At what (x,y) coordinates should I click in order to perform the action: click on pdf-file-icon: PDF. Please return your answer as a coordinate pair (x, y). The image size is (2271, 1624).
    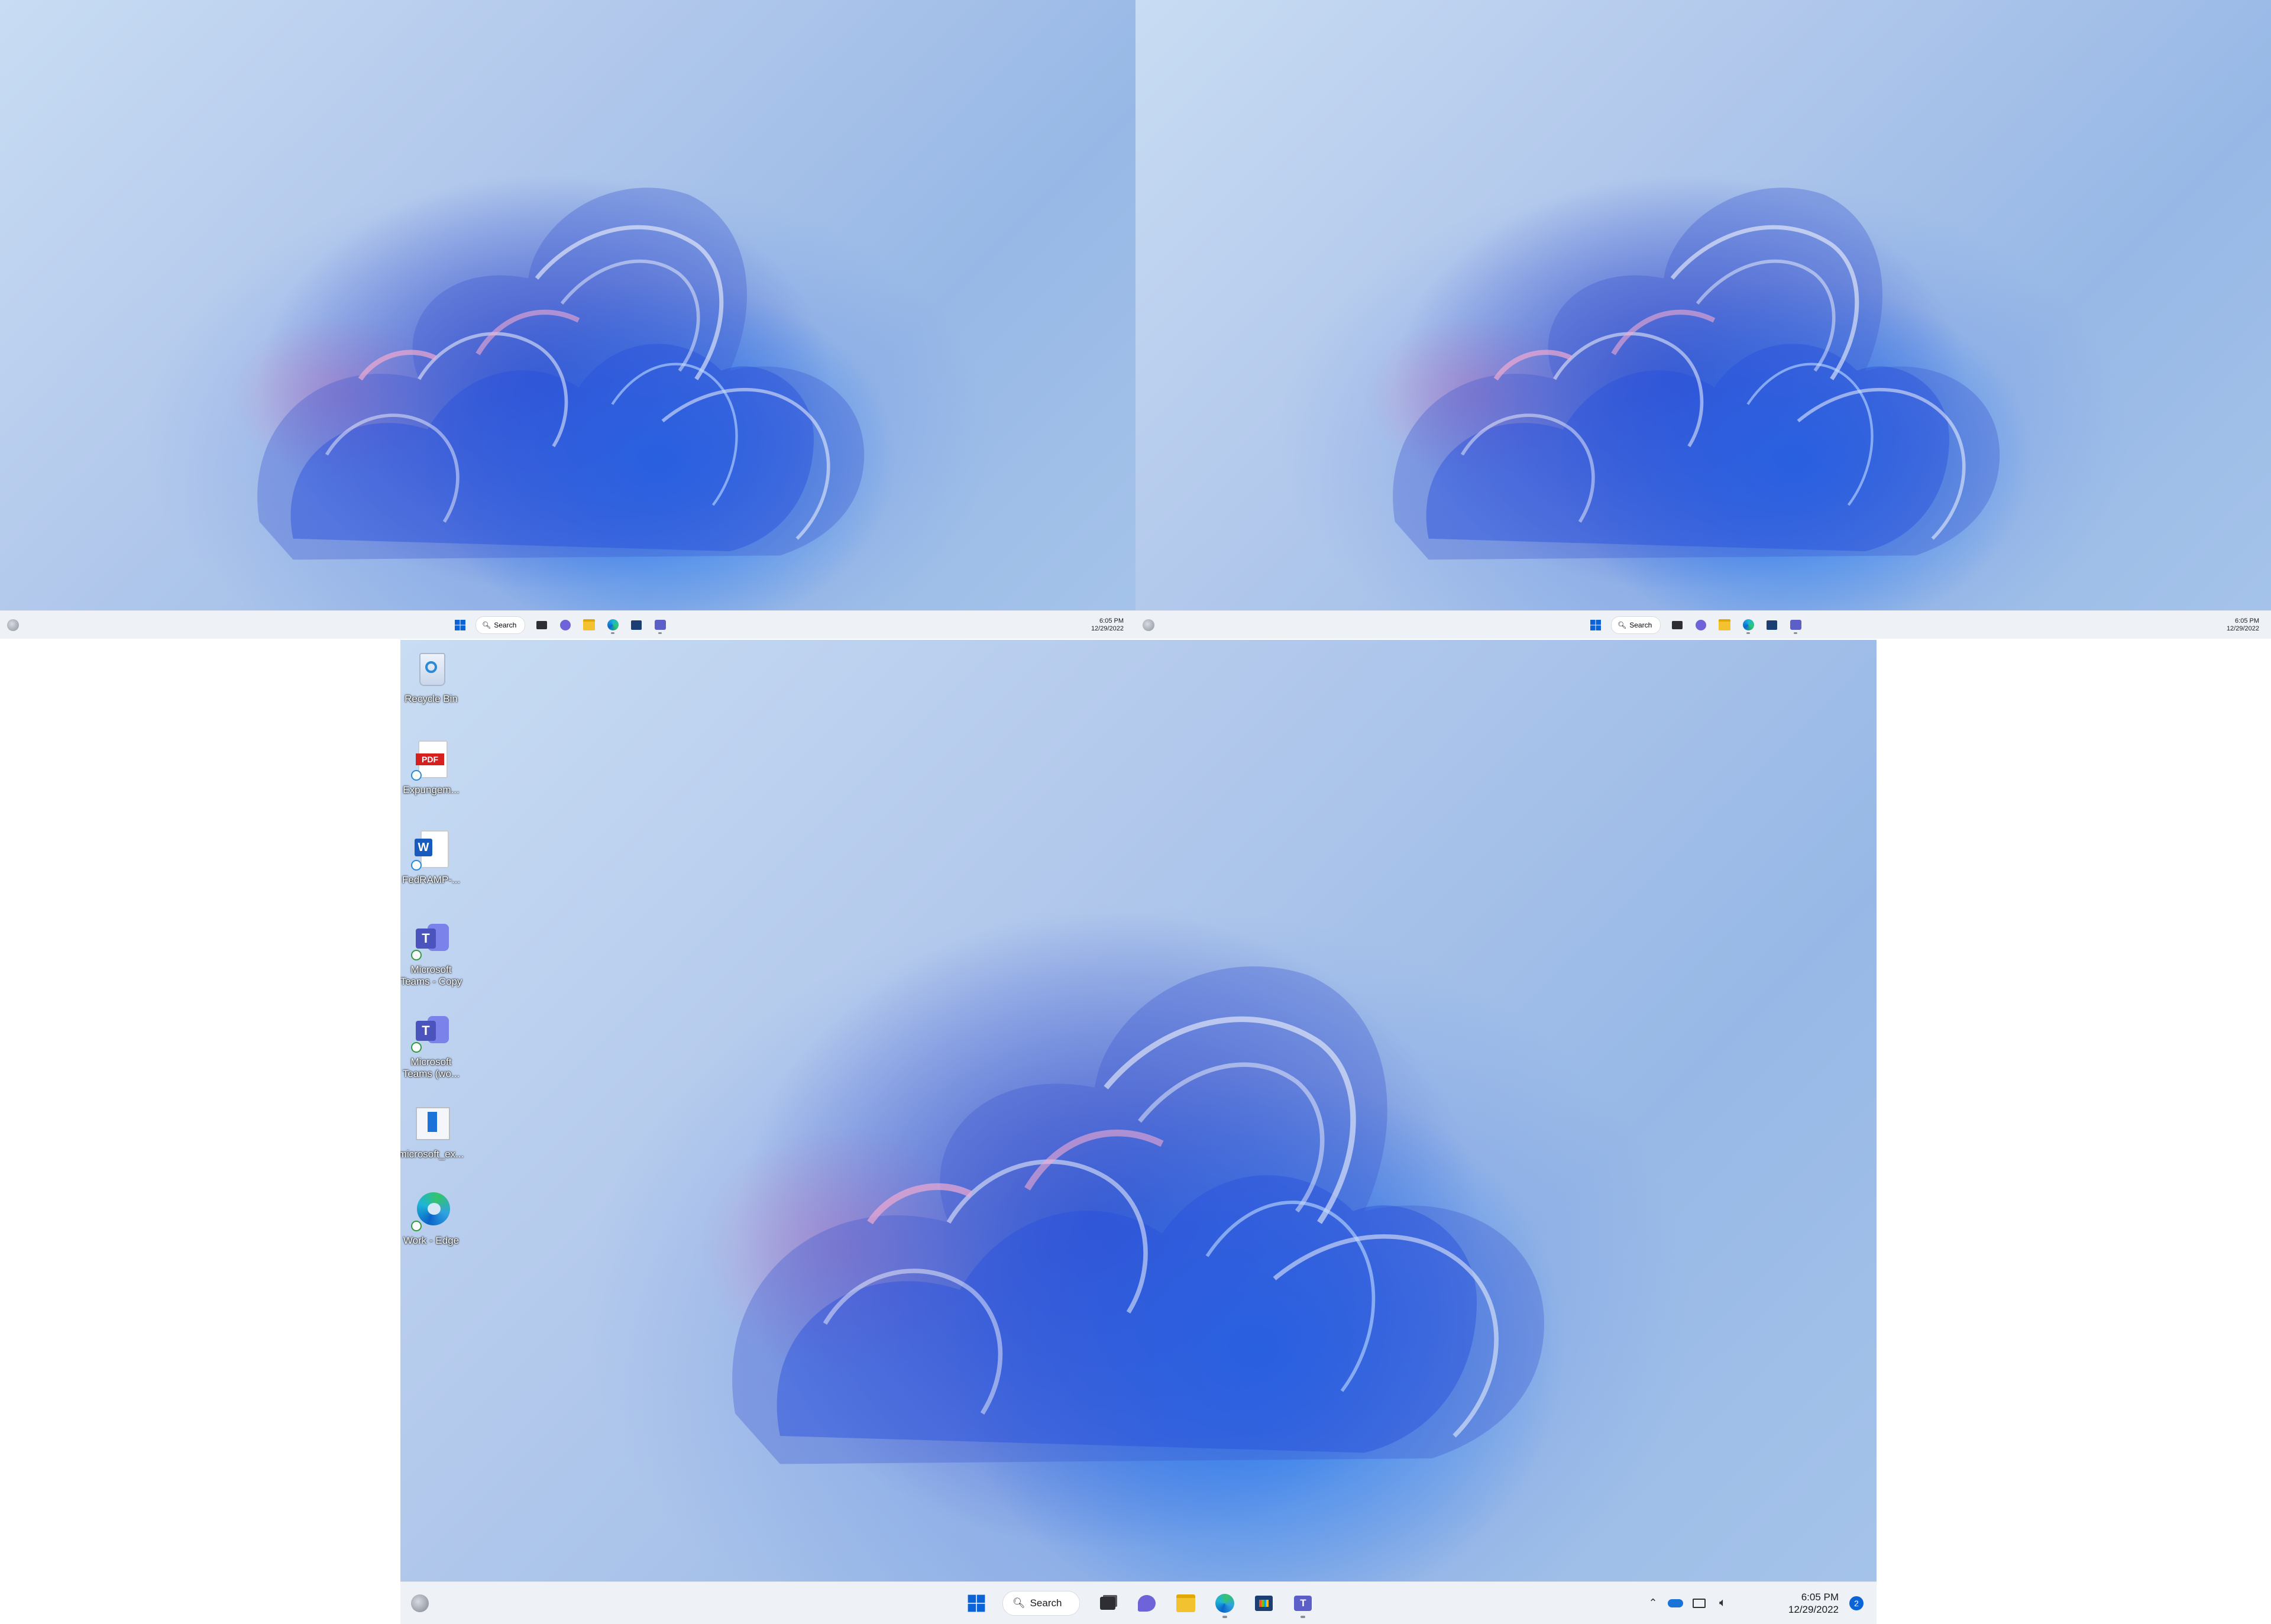
    Looking at the image, I should click on (431, 759).